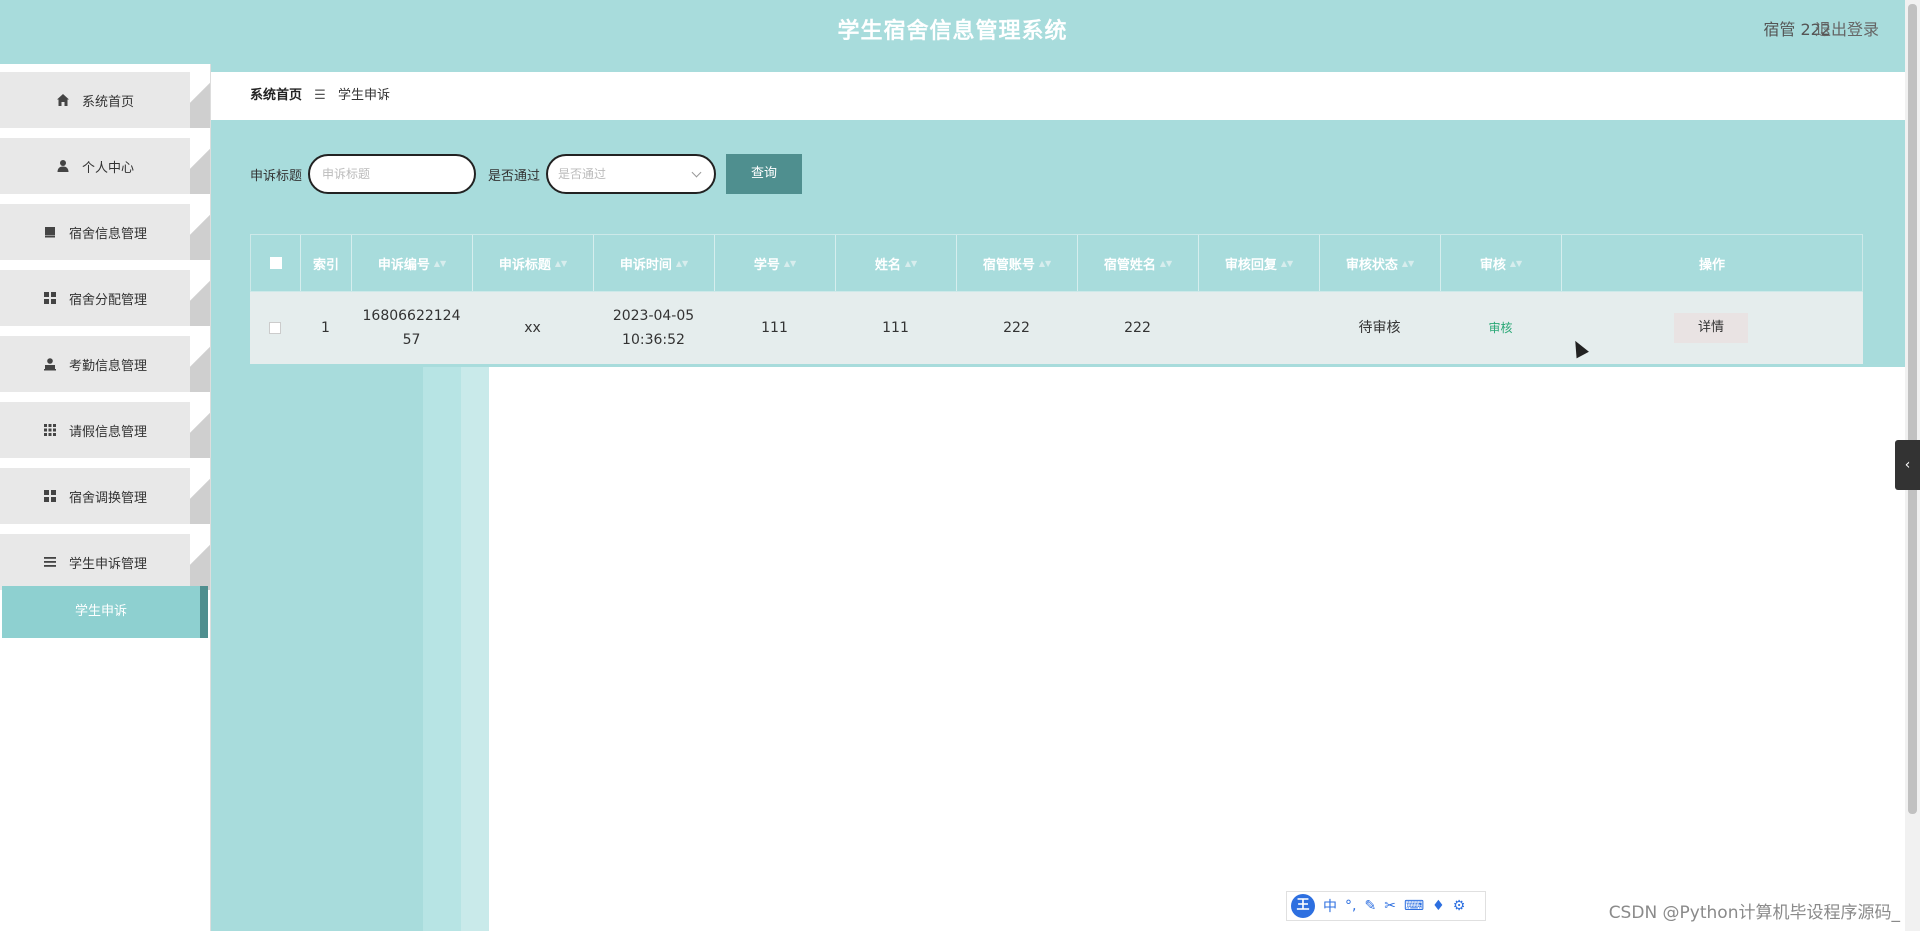 The image size is (1920, 931). I want to click on cell-time: 2023-04-05 10:36:52, so click(653, 328).